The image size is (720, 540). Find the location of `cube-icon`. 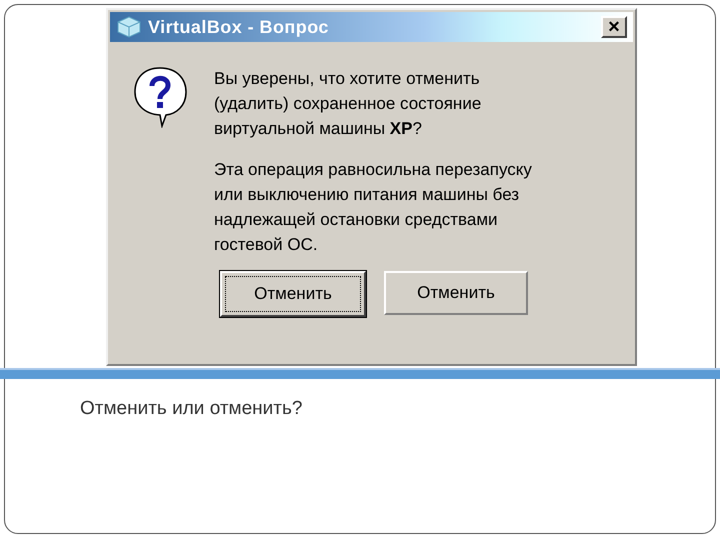

cube-icon is located at coordinates (129, 27).